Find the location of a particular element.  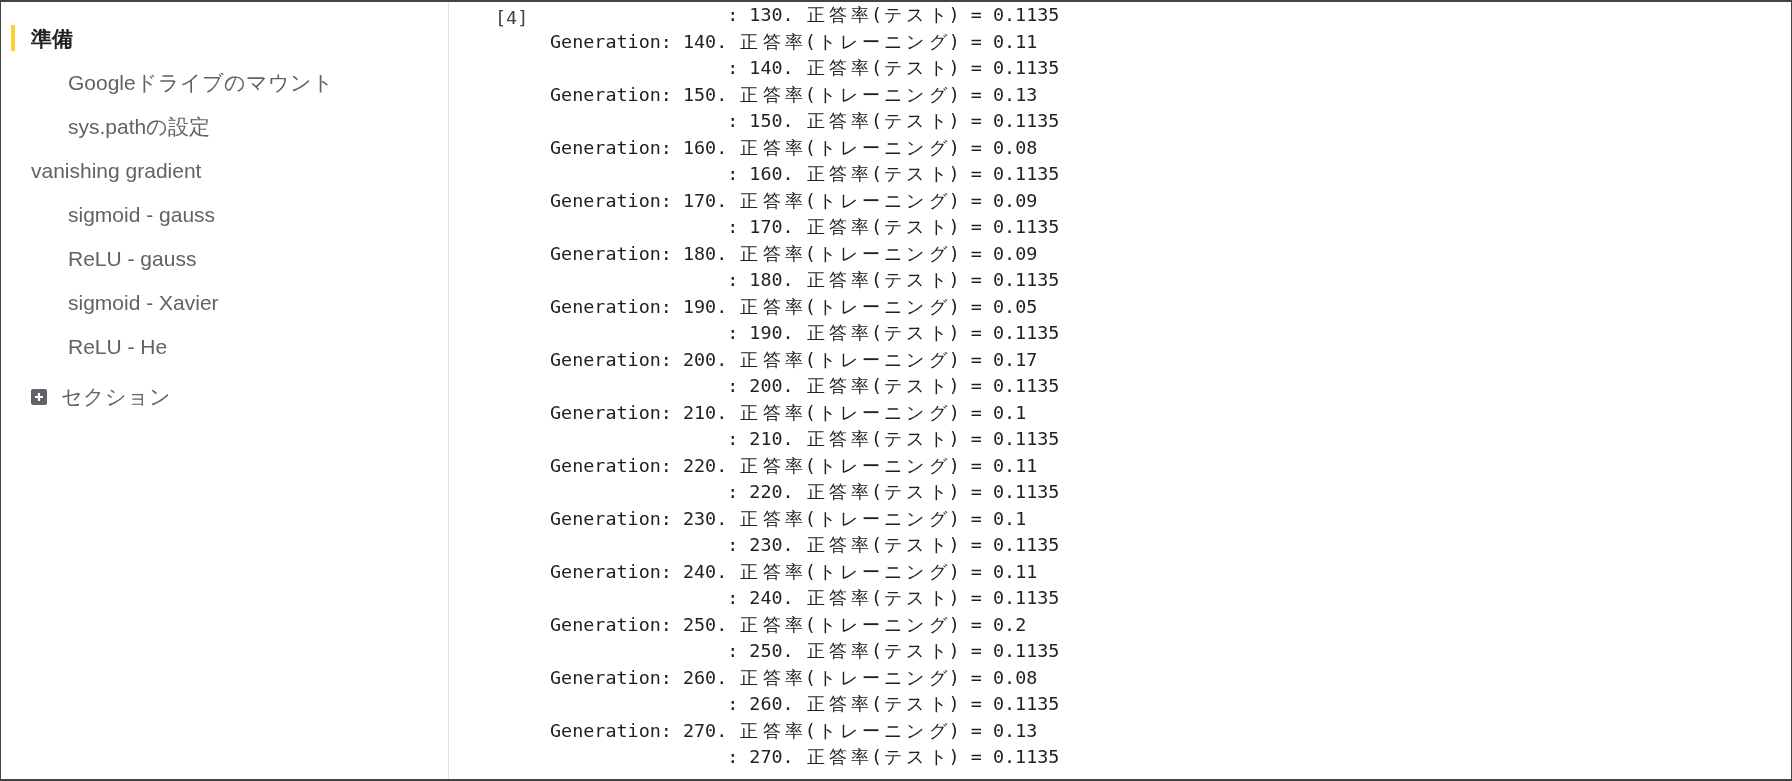

output-line: : 160. 正答率(テスト) = 0.1135 is located at coordinates (893, 173).